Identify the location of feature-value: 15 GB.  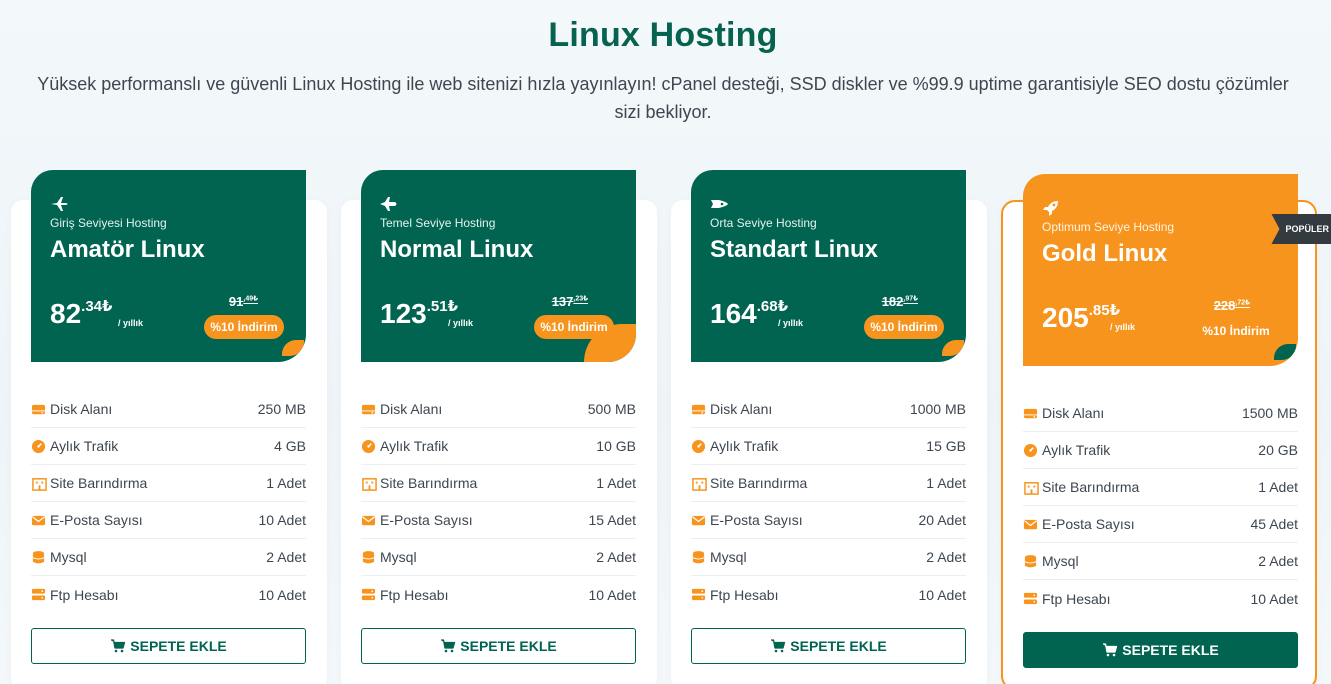
(946, 446).